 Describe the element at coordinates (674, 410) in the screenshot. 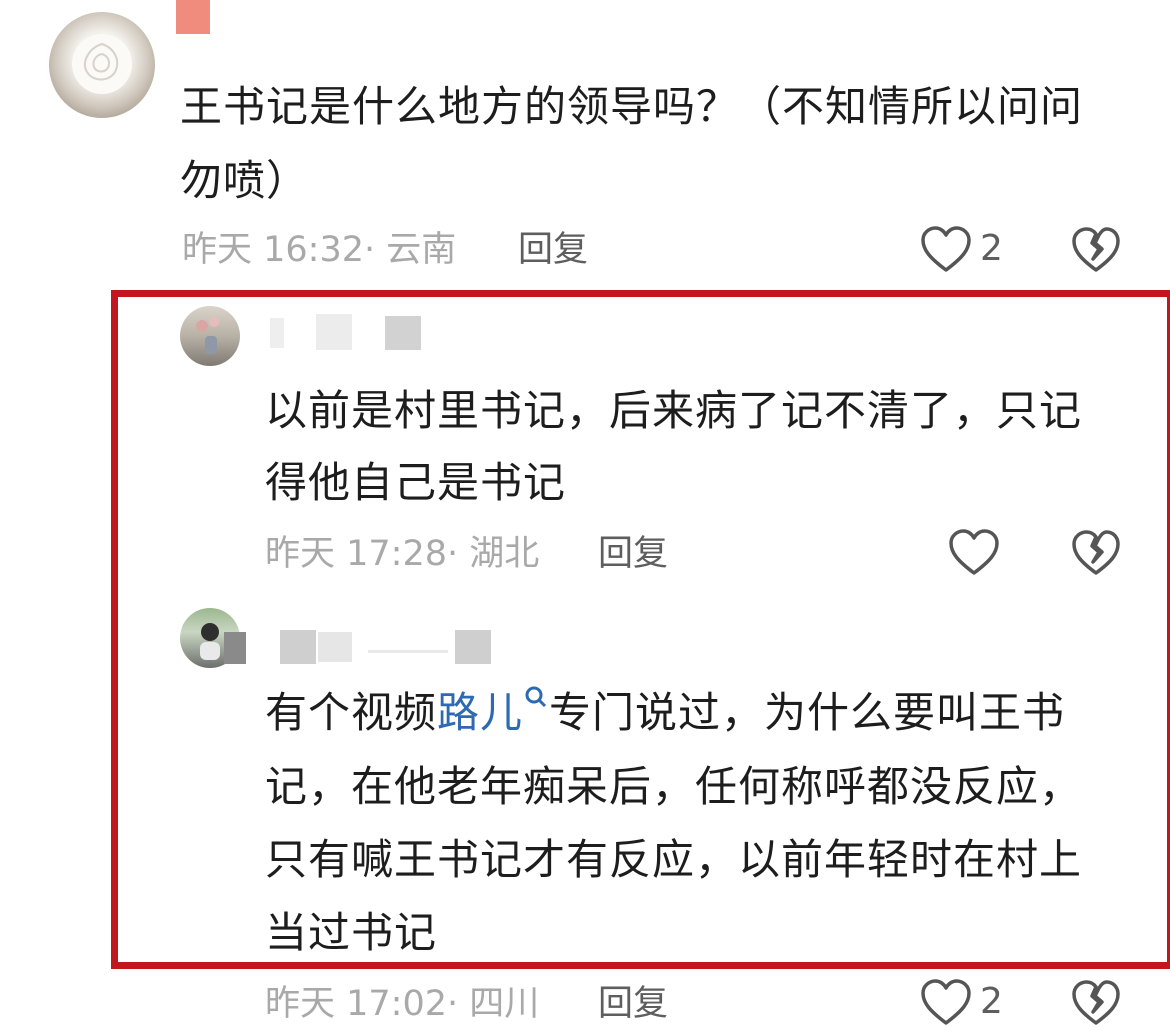

I see `comment-text-line: 以前是村里书记，后来病了记不清了，只记` at that location.